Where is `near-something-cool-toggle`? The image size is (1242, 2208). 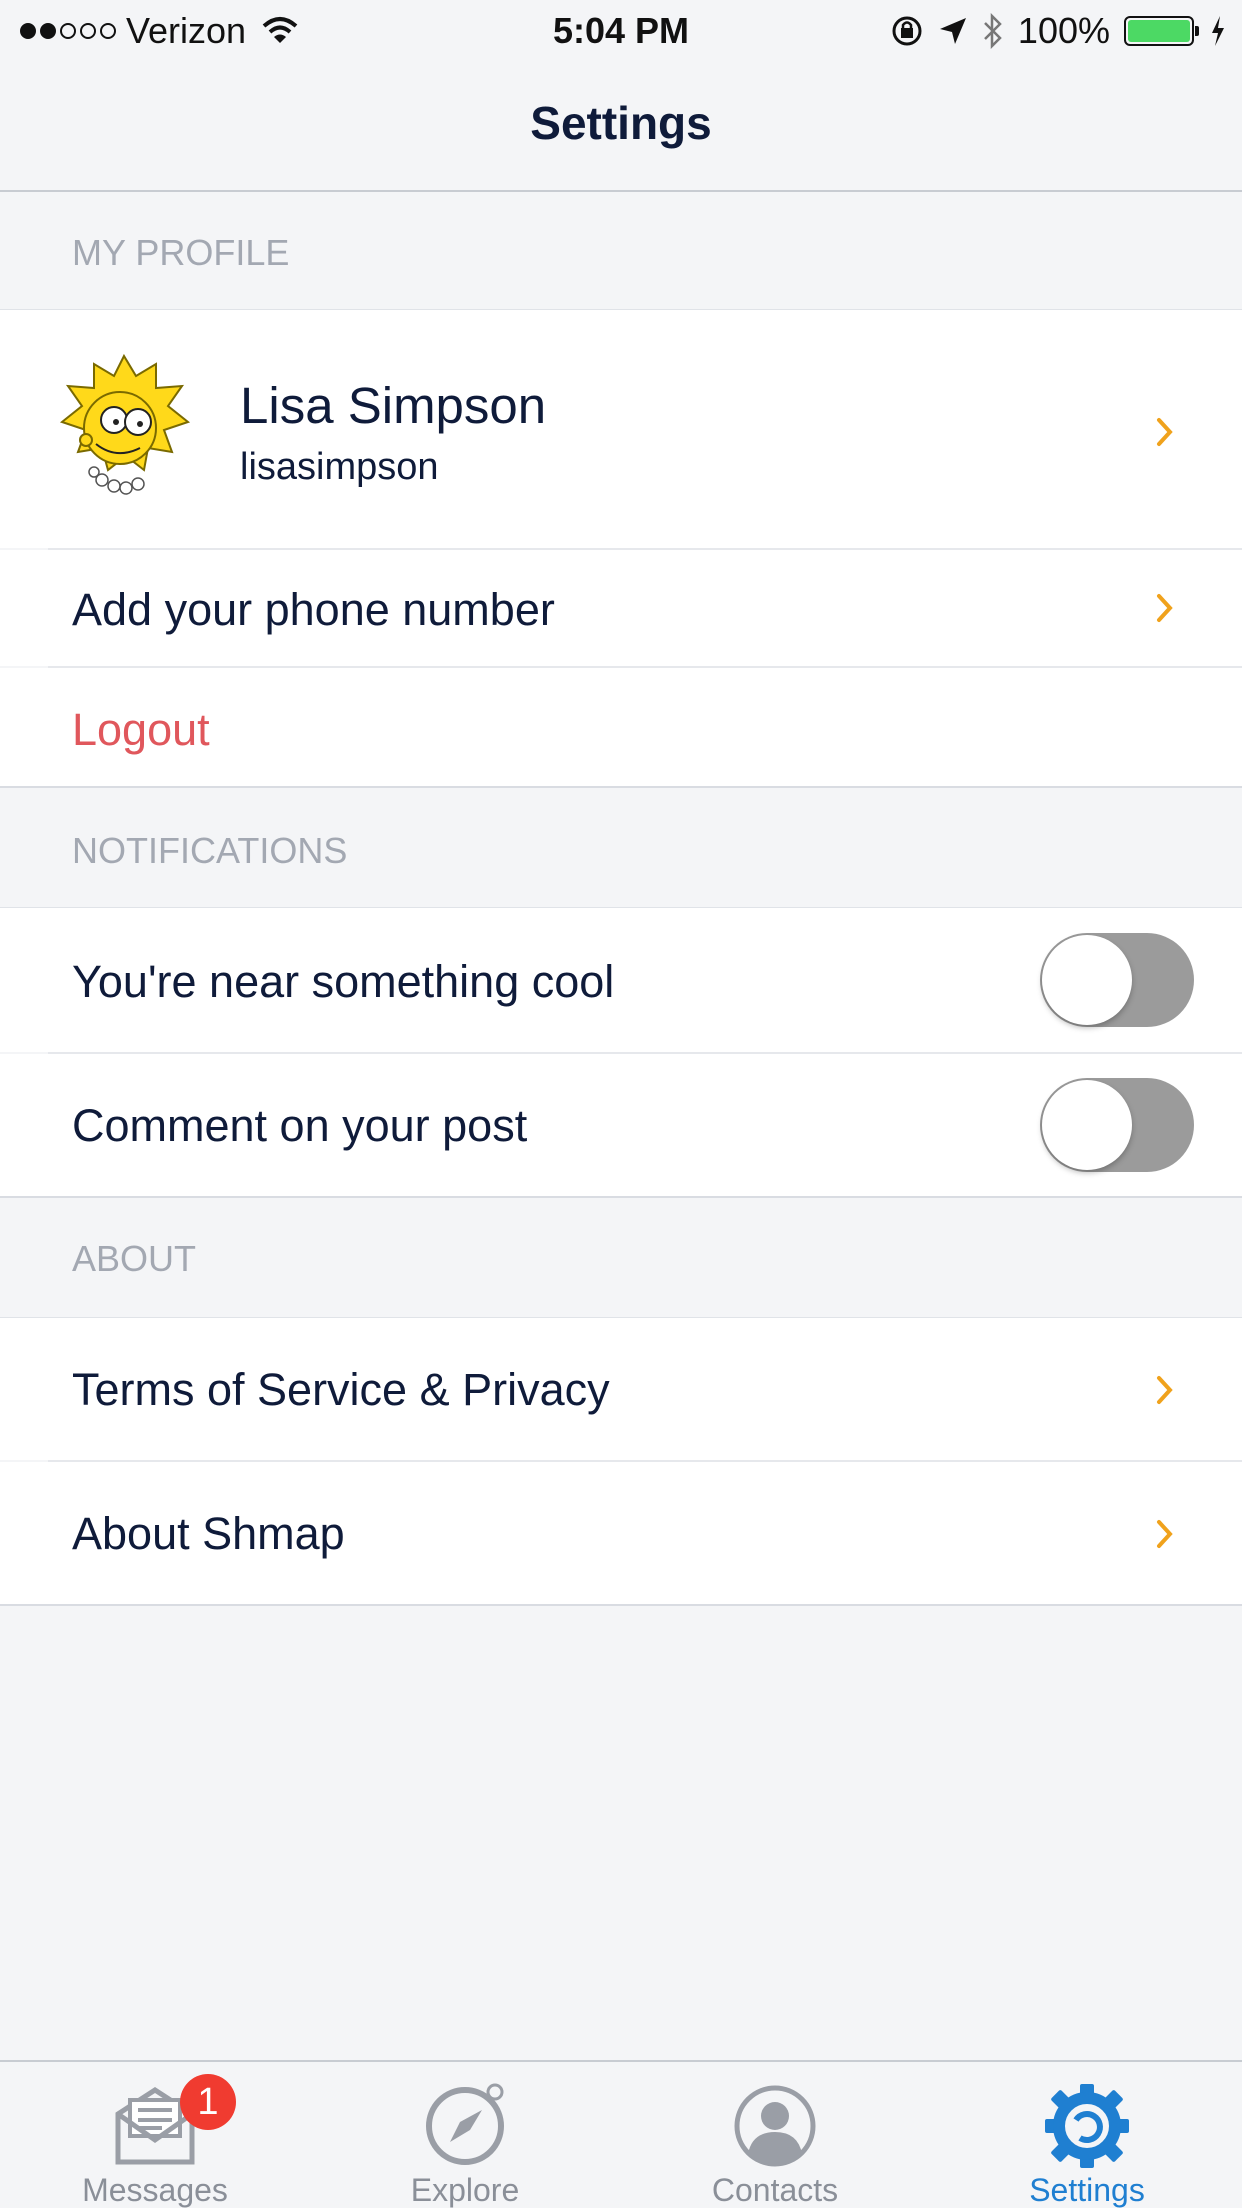 near-something-cool-toggle is located at coordinates (1117, 980).